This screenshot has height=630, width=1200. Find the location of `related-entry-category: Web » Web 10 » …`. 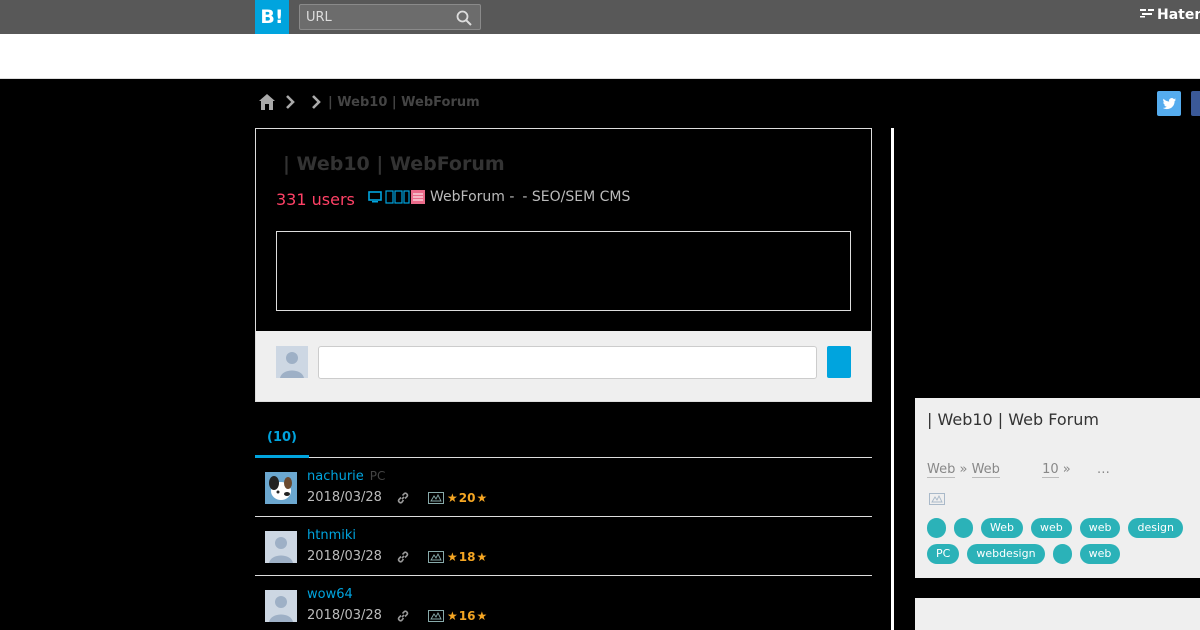

related-entry-category: Web » Web 10 » … is located at coordinates (1018, 470).